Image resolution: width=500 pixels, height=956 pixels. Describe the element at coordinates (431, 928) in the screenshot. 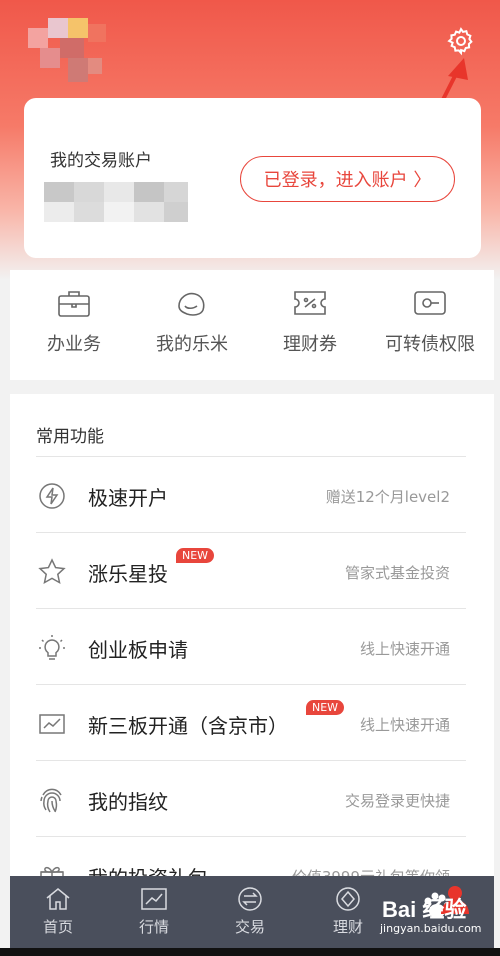

I see `watermark-url: jingyan.baidu.com` at that location.